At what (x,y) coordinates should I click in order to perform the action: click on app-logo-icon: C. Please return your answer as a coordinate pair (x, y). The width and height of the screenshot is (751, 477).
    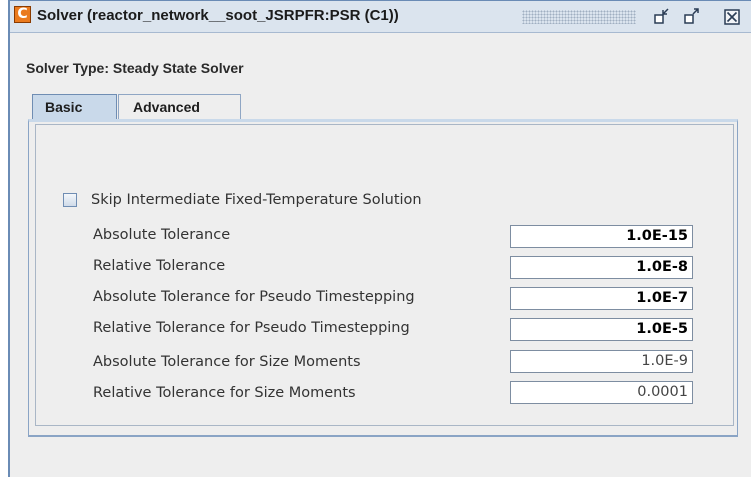
    Looking at the image, I should click on (22, 14).